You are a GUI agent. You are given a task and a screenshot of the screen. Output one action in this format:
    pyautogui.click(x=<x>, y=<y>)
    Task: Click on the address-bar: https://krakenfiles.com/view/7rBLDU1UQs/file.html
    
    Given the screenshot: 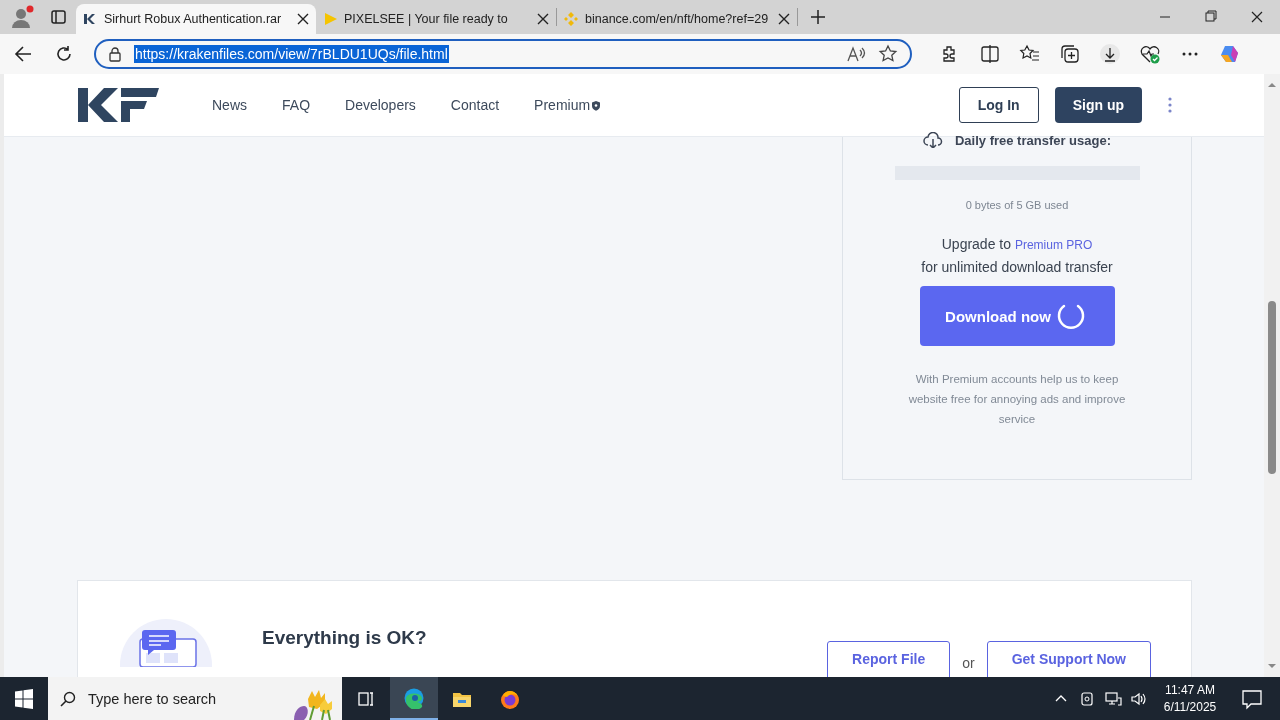 What is the action you would take?
    pyautogui.click(x=503, y=54)
    